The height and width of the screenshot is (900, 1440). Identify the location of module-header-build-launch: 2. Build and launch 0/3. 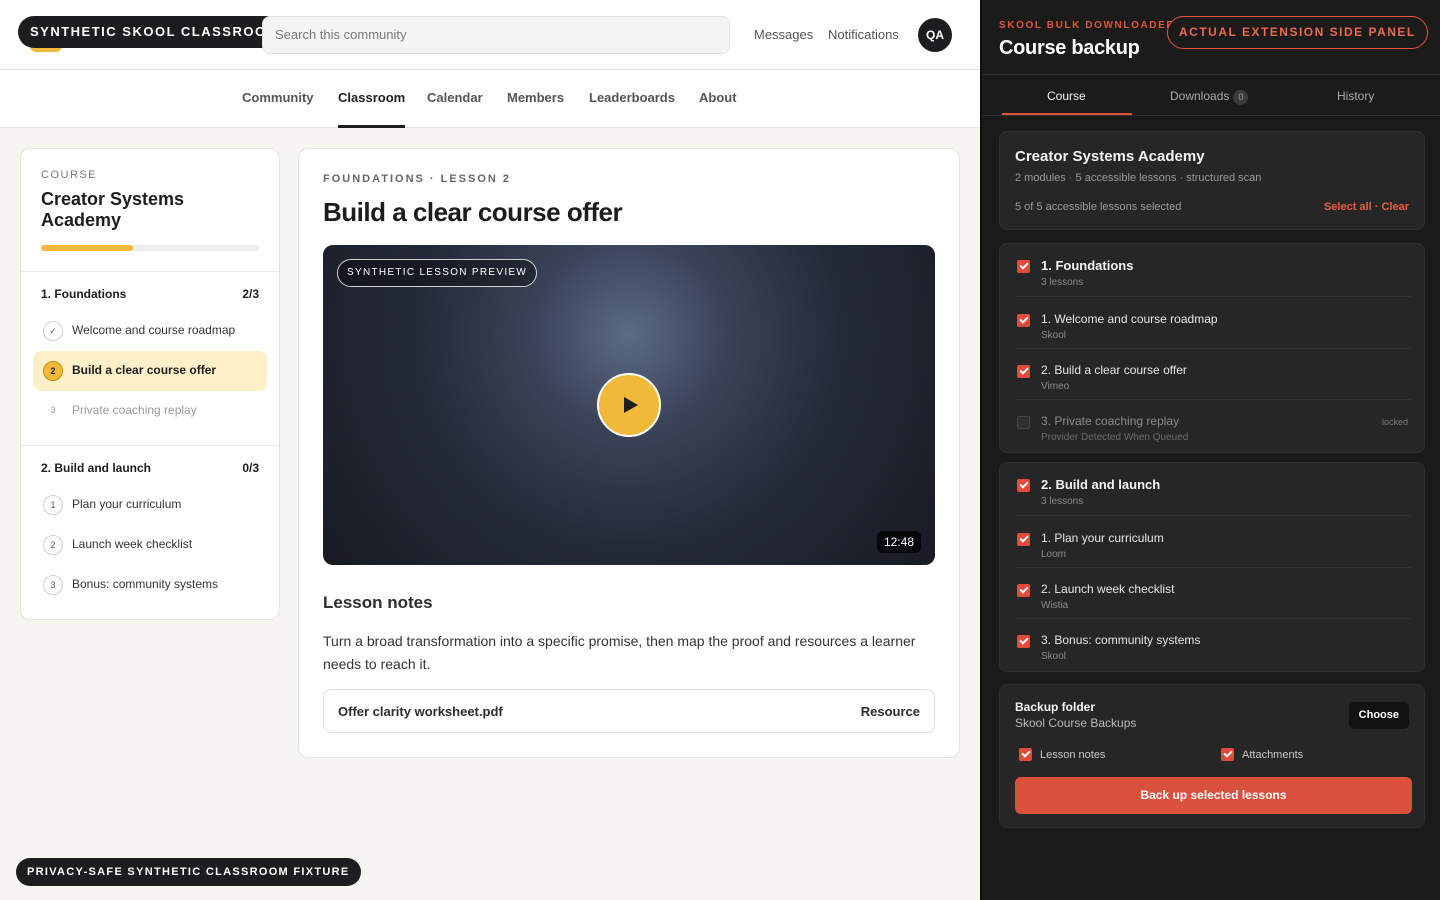
(150, 468).